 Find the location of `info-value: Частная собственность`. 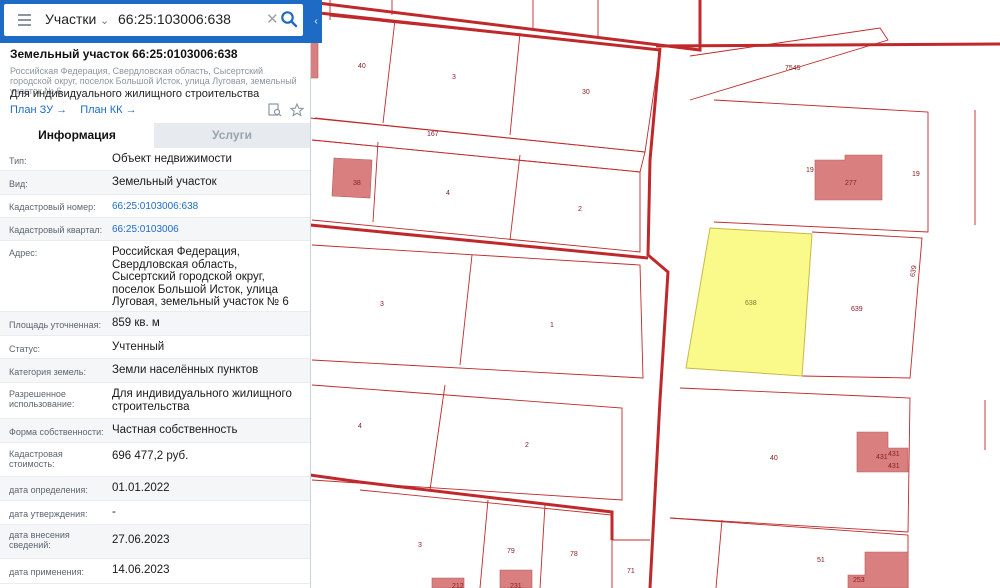

info-value: Частная собственность is located at coordinates (175, 430).